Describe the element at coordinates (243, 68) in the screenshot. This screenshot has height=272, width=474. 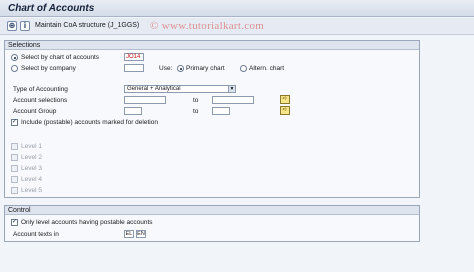
I see `altern-chart-radio` at that location.